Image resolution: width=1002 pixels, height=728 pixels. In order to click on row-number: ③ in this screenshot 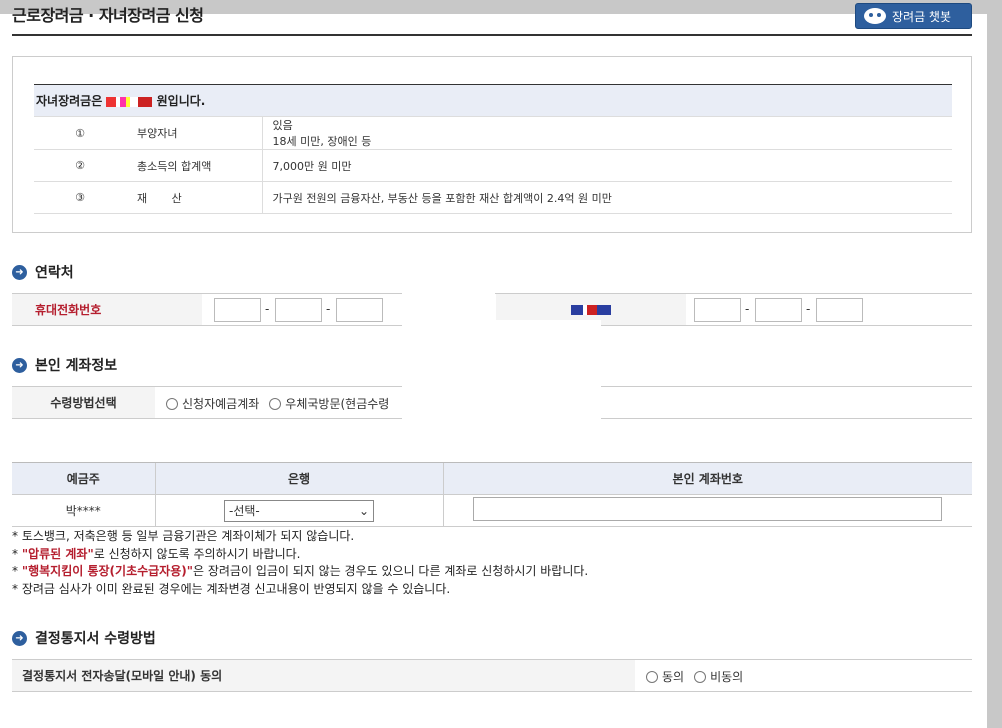, I will do `click(80, 197)`.